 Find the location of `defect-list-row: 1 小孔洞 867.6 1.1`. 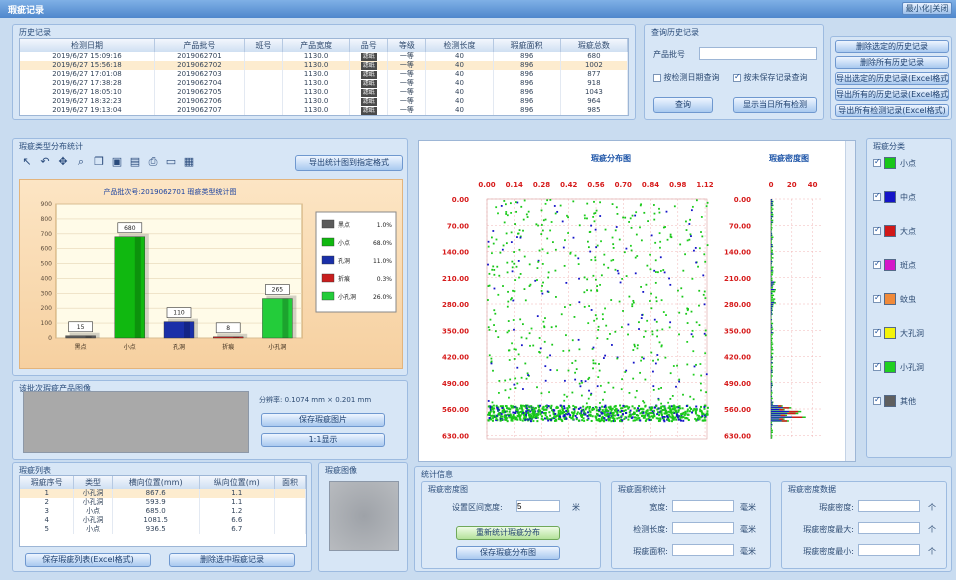

defect-list-row: 1 小孔洞 867.6 1.1 is located at coordinates (163, 493).